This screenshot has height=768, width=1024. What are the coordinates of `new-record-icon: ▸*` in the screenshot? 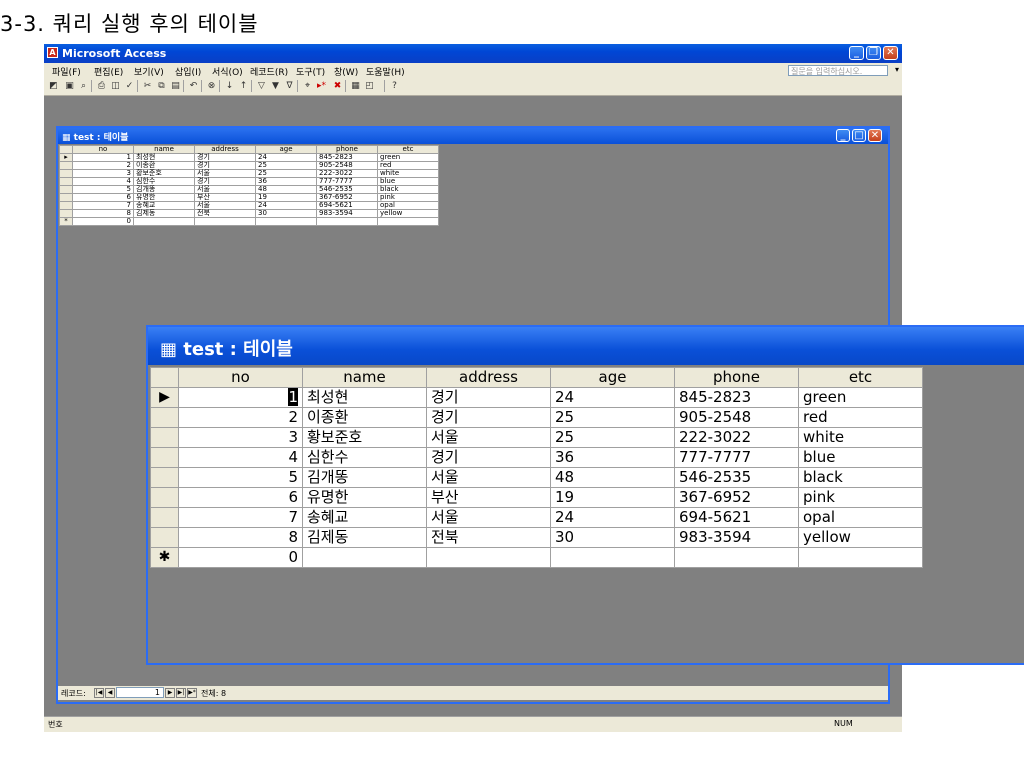 It's located at (321, 86).